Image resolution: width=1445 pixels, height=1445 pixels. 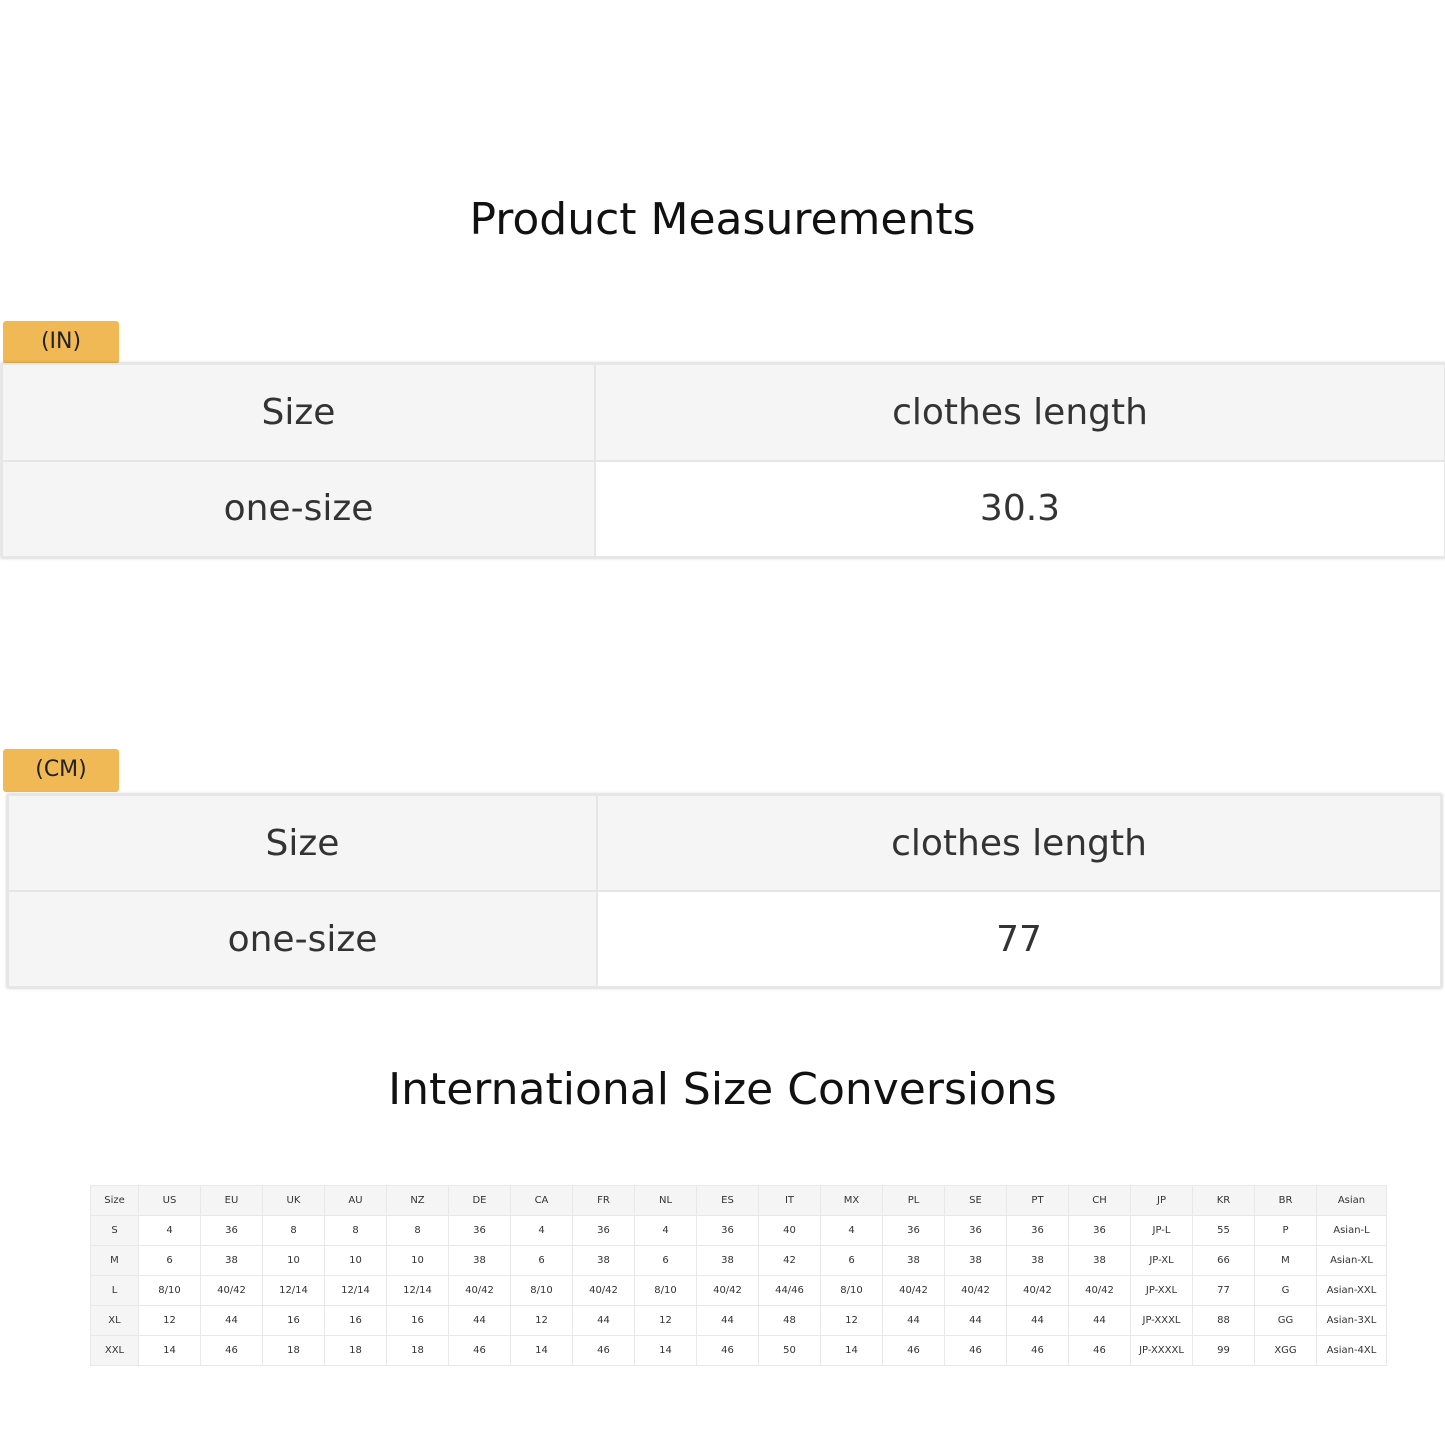 What do you see at coordinates (114, 1260) in the screenshot?
I see `size-label-cell: M` at bounding box center [114, 1260].